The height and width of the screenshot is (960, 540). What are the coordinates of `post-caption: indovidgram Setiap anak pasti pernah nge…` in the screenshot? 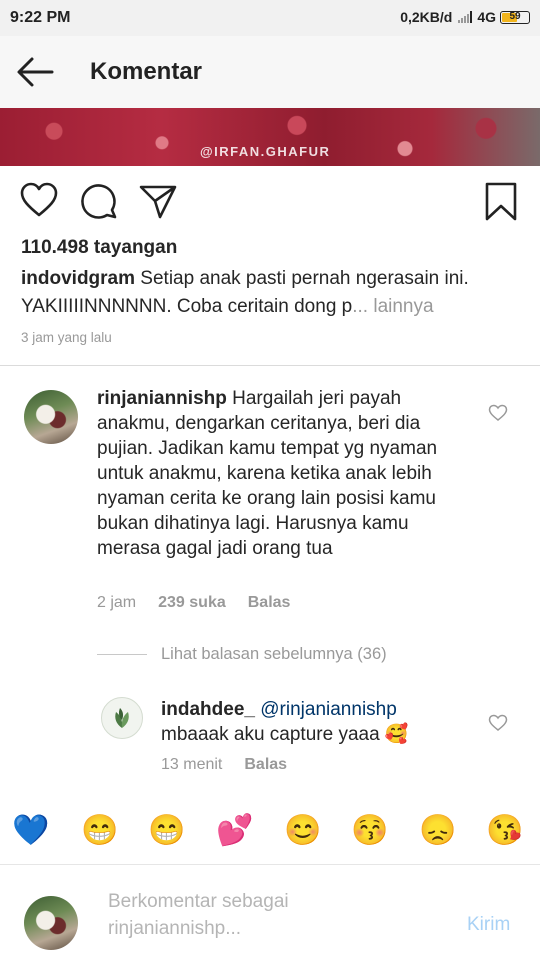 It's located at (271, 293).